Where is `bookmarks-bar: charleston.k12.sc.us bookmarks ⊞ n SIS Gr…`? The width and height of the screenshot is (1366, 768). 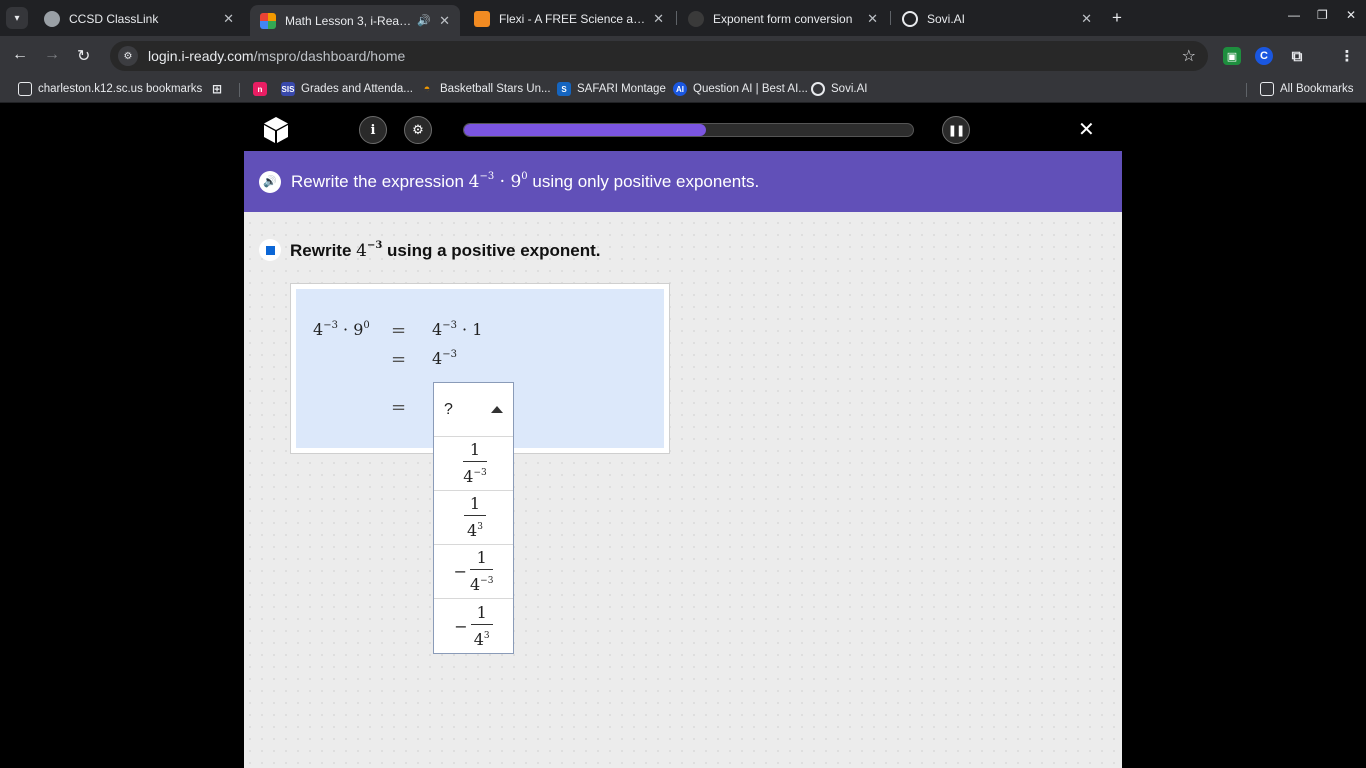 bookmarks-bar: charleston.k12.sc.us bookmarks ⊞ n SIS Gr… is located at coordinates (683, 89).